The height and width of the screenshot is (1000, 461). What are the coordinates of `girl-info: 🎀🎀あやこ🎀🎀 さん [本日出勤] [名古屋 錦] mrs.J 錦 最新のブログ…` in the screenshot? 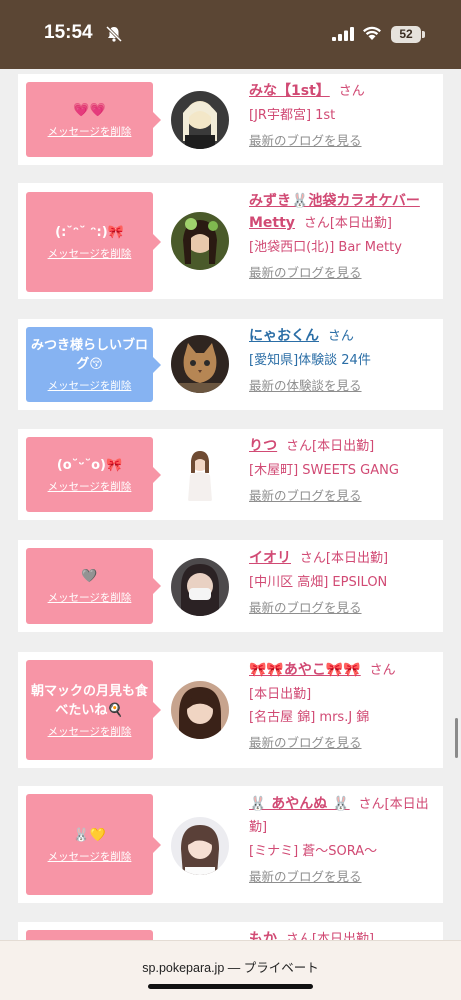 It's located at (344, 705).